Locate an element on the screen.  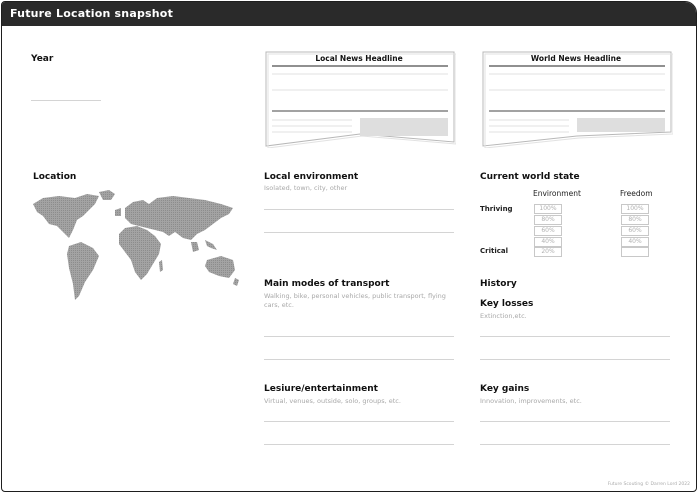
local-environment-hint: Isolated, town, city, other is located at coordinates (306, 188).